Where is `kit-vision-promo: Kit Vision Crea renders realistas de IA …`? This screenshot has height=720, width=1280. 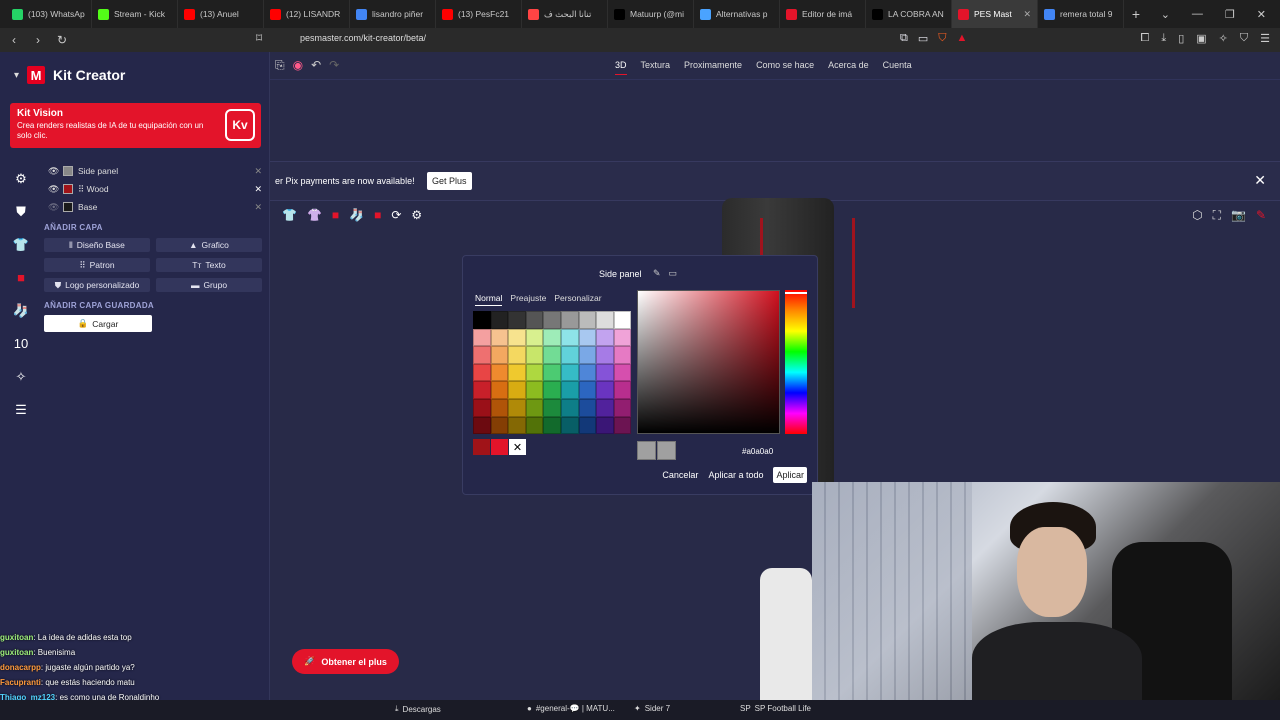
kit-vision-promo: Kit Vision Crea renders realistas de IA … is located at coordinates (135, 125).